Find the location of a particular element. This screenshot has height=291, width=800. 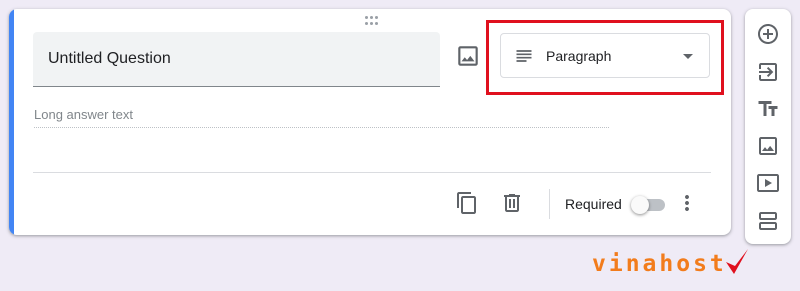

copy-icon is located at coordinates (466, 203).